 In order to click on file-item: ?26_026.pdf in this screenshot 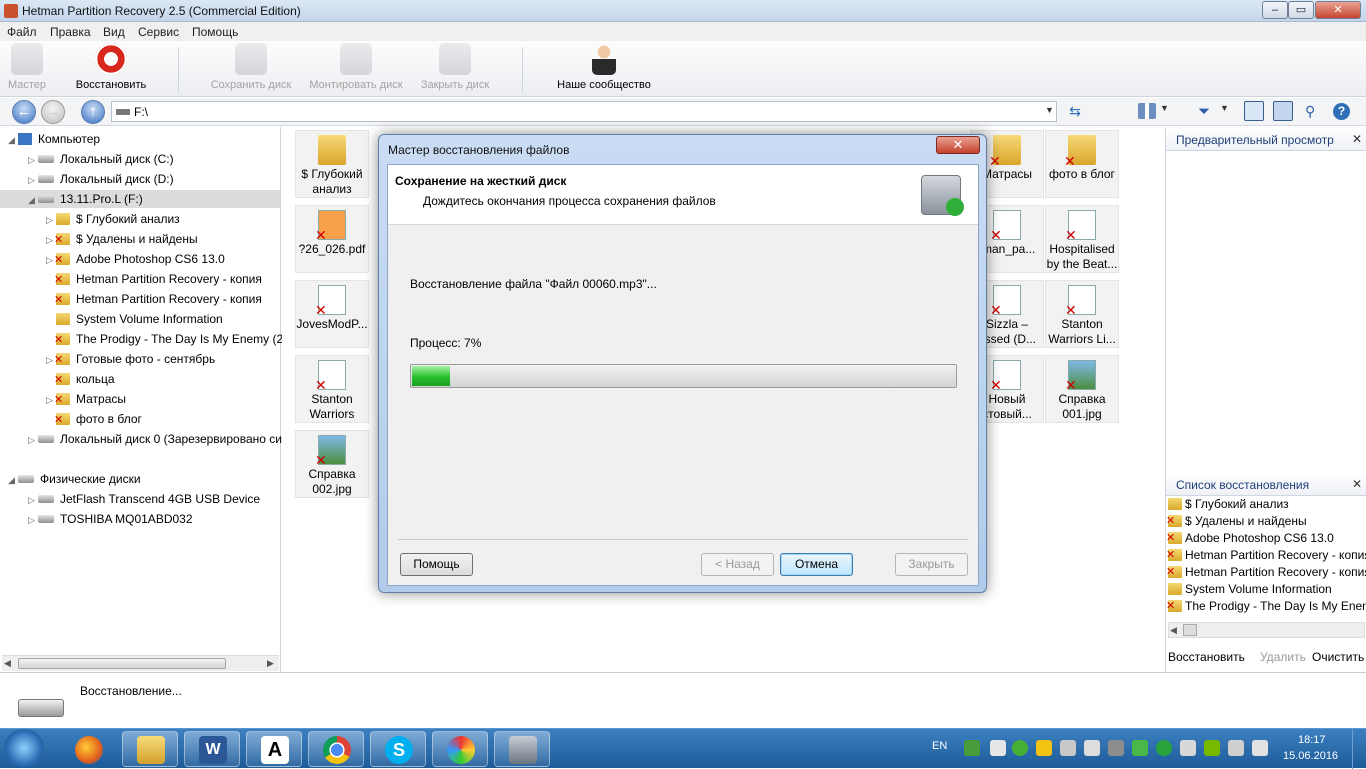, I will do `click(332, 239)`.